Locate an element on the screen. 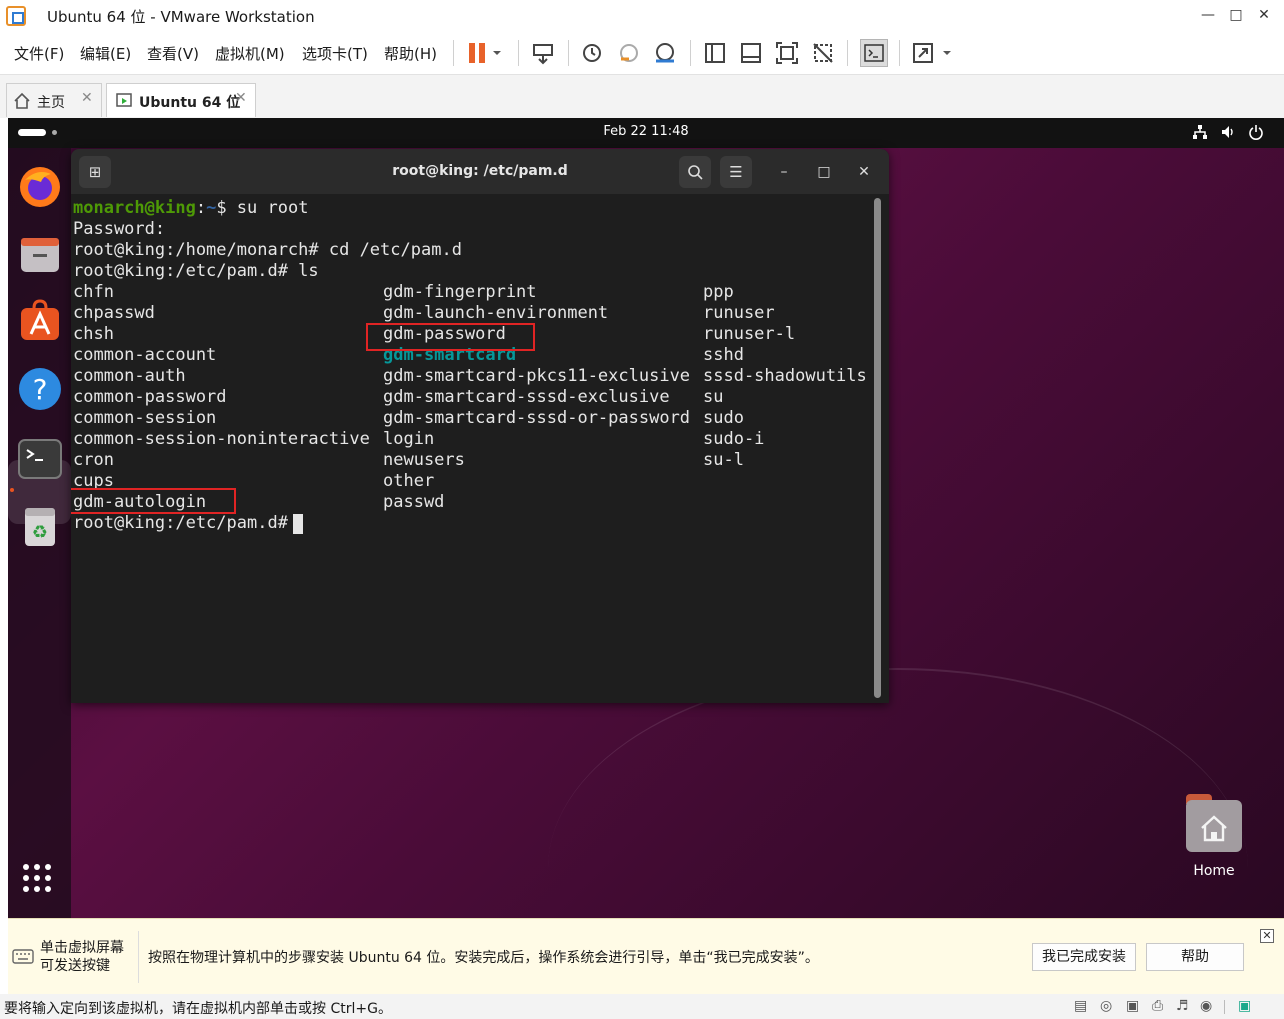 This screenshot has width=1284, height=1019. snapshot-icon is located at coordinates (592, 53).